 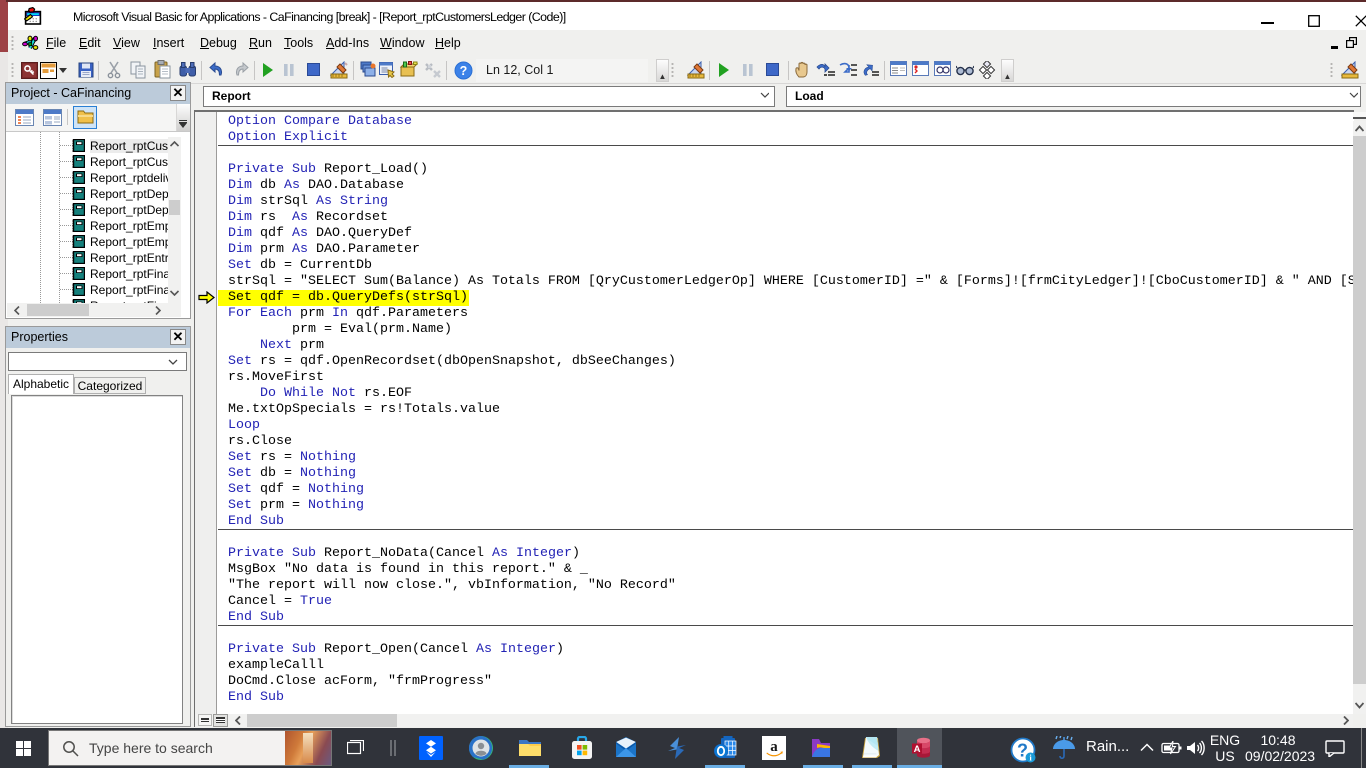 What do you see at coordinates (917, 749) in the screenshot?
I see `svg-text: A` at bounding box center [917, 749].